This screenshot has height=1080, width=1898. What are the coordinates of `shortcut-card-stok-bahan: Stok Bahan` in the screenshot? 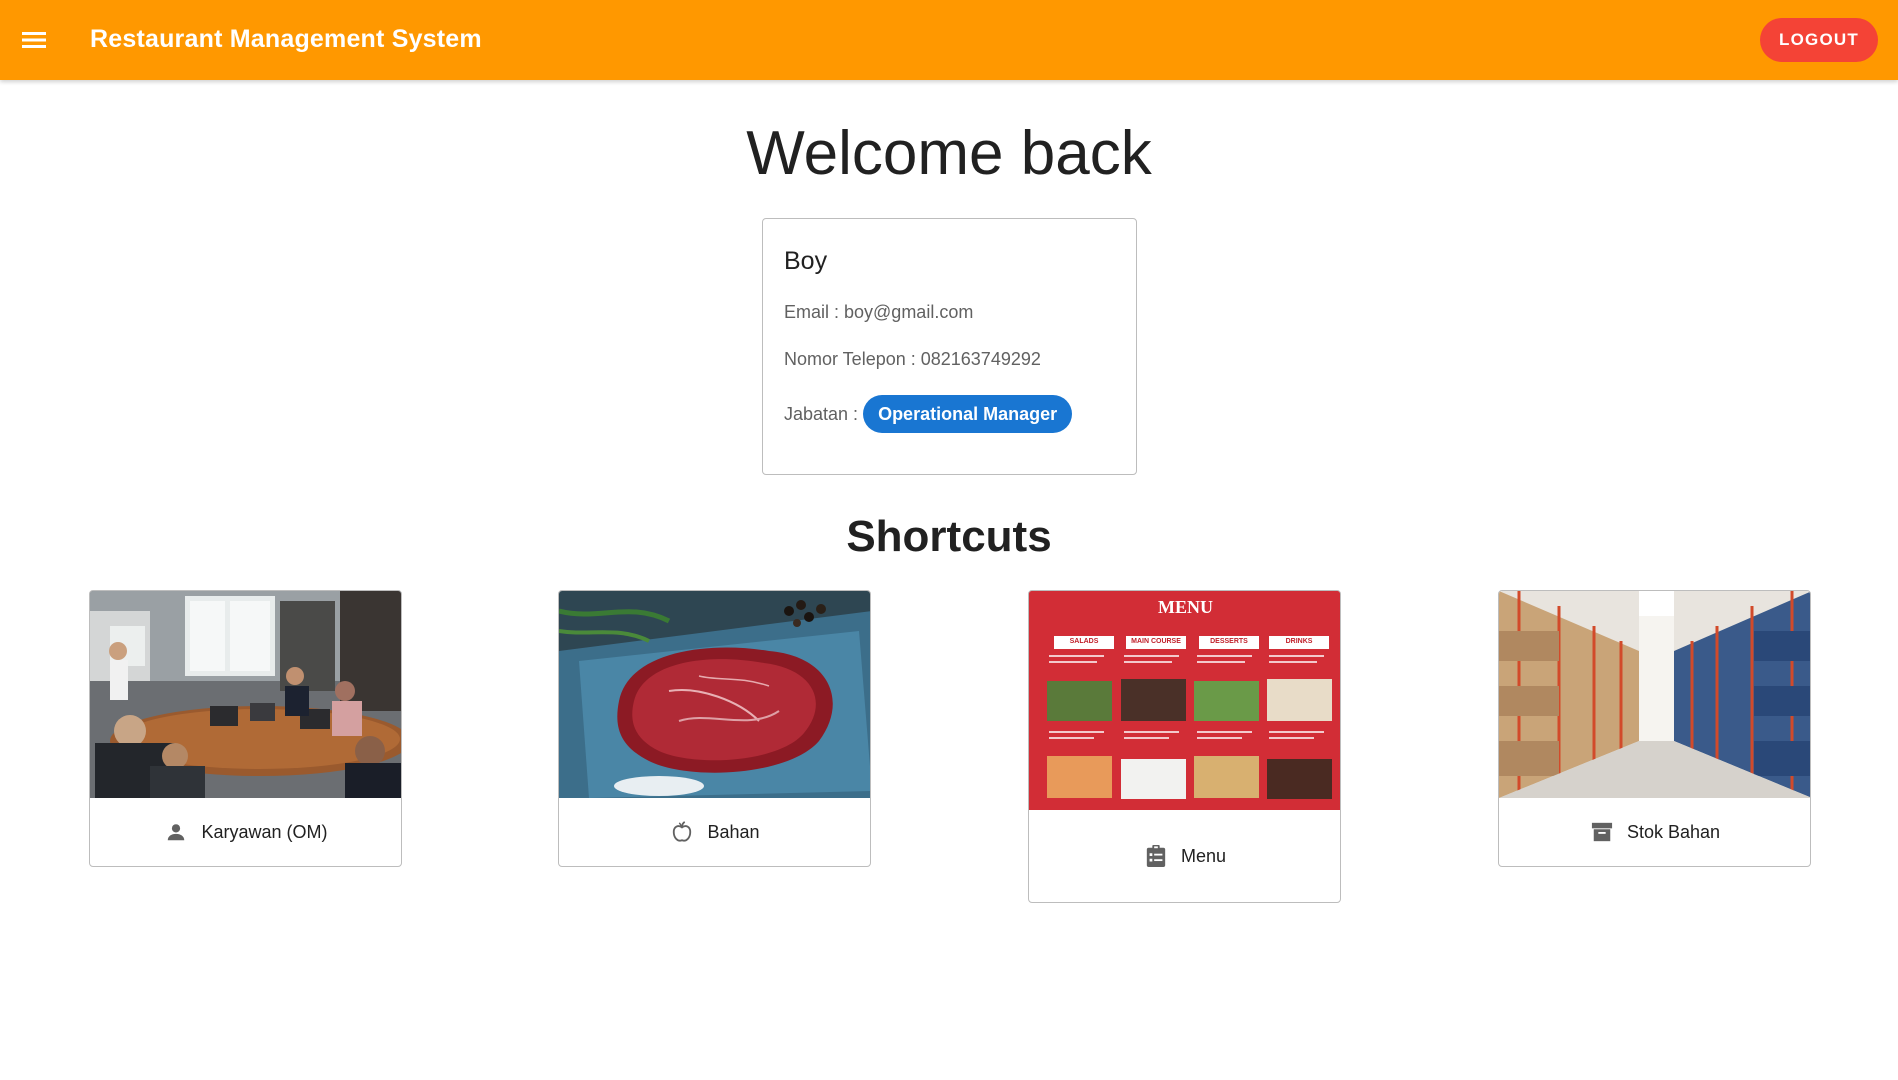 It's located at (1654, 728).